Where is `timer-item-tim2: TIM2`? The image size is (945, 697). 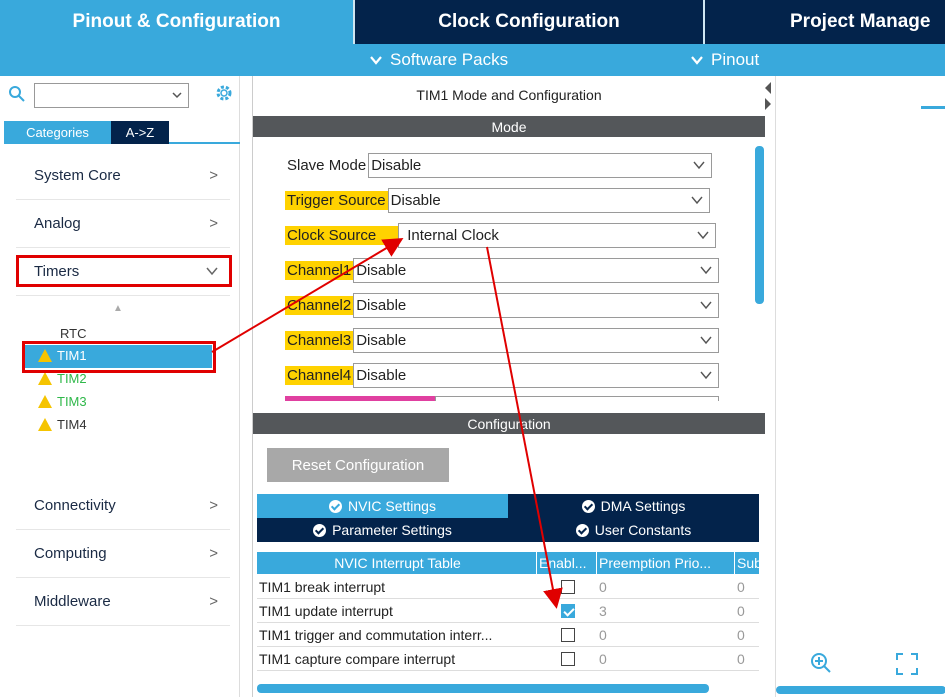
timer-item-tim2: TIM2 is located at coordinates (62, 378).